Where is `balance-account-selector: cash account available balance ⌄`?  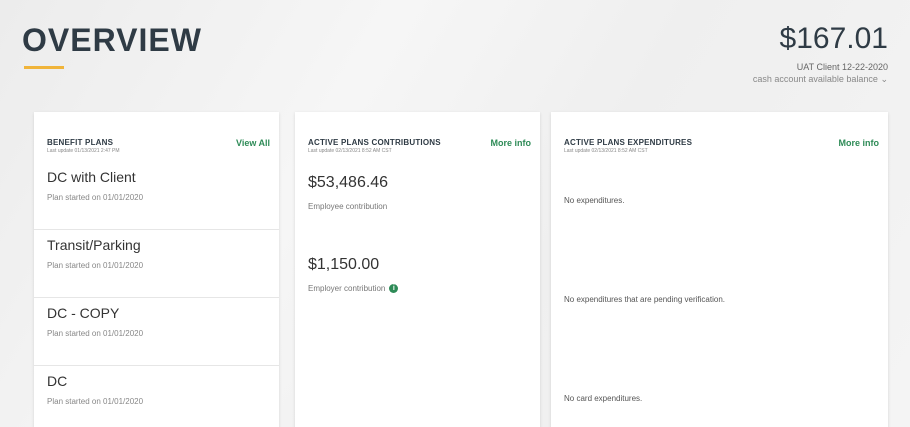
balance-account-selector: cash account available balance ⌄ is located at coordinates (820, 79).